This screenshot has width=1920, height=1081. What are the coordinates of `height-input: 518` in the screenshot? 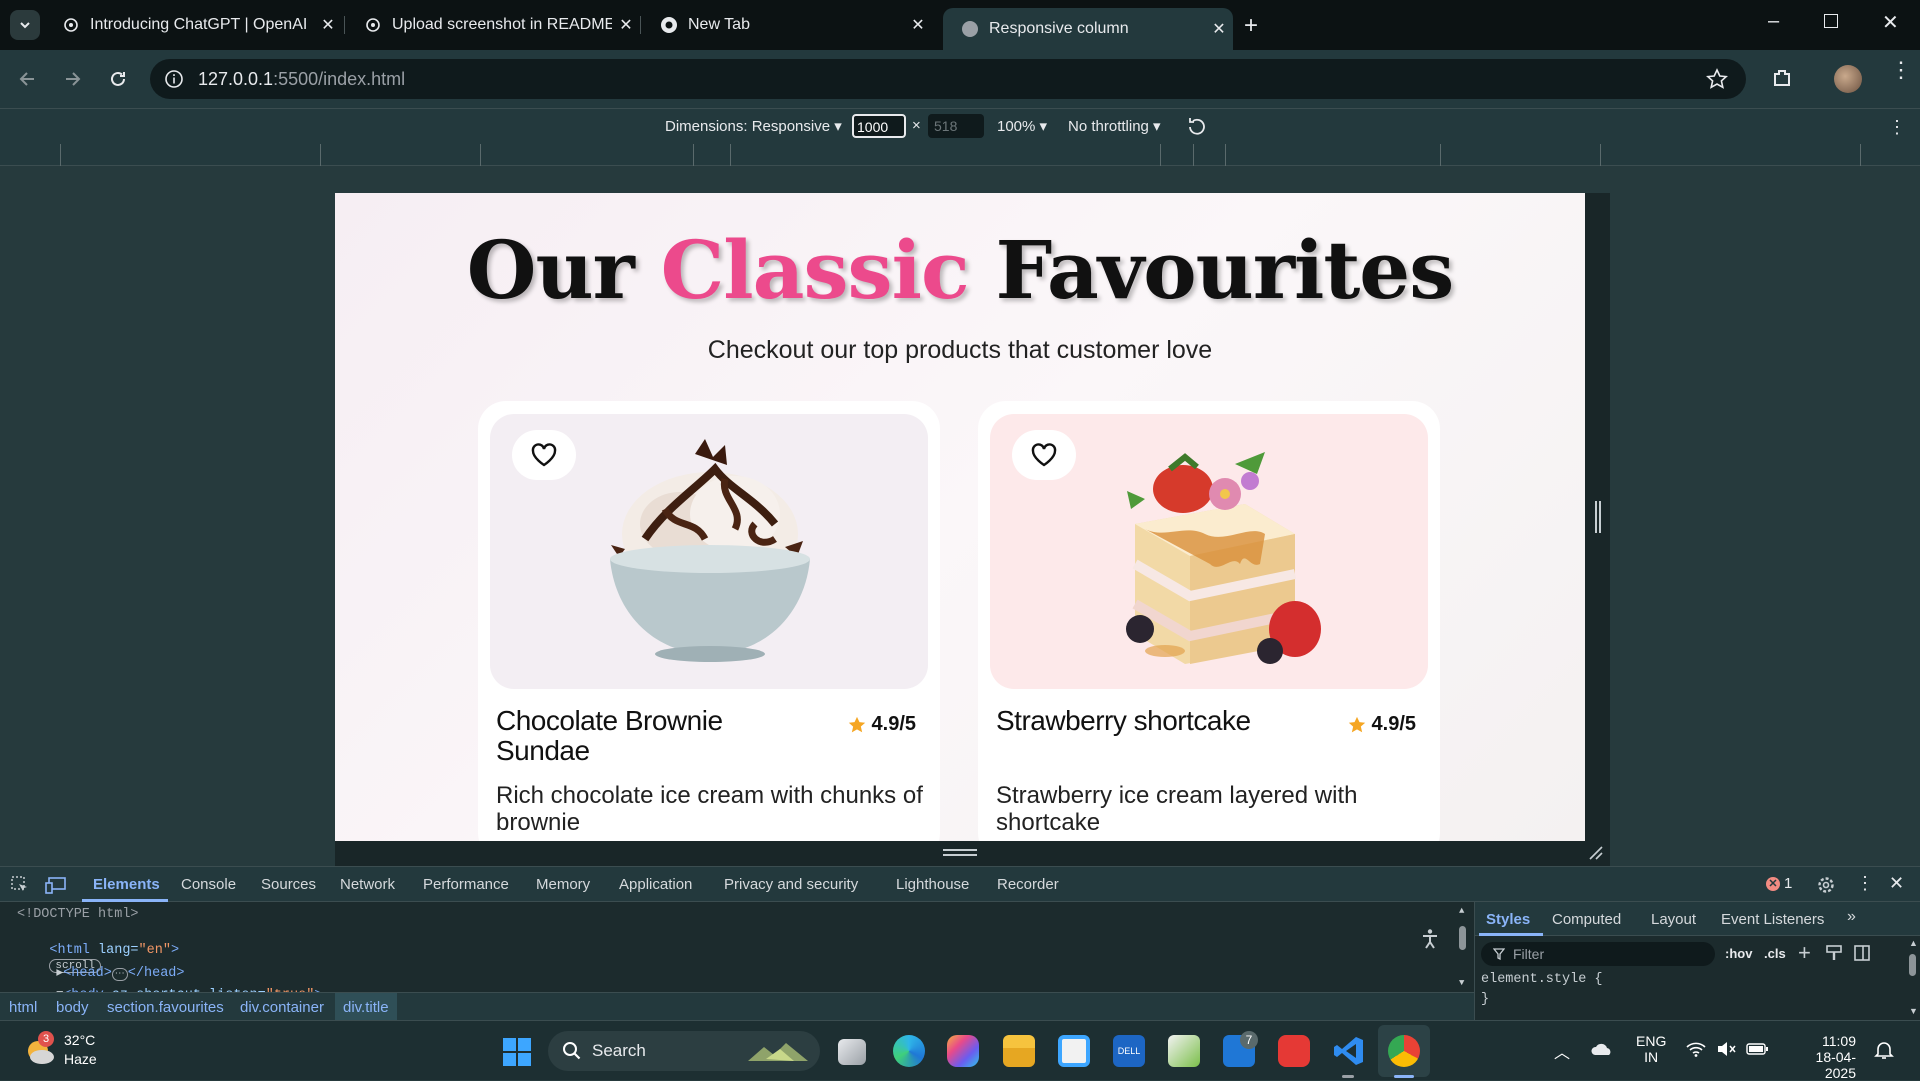 It's located at (956, 126).